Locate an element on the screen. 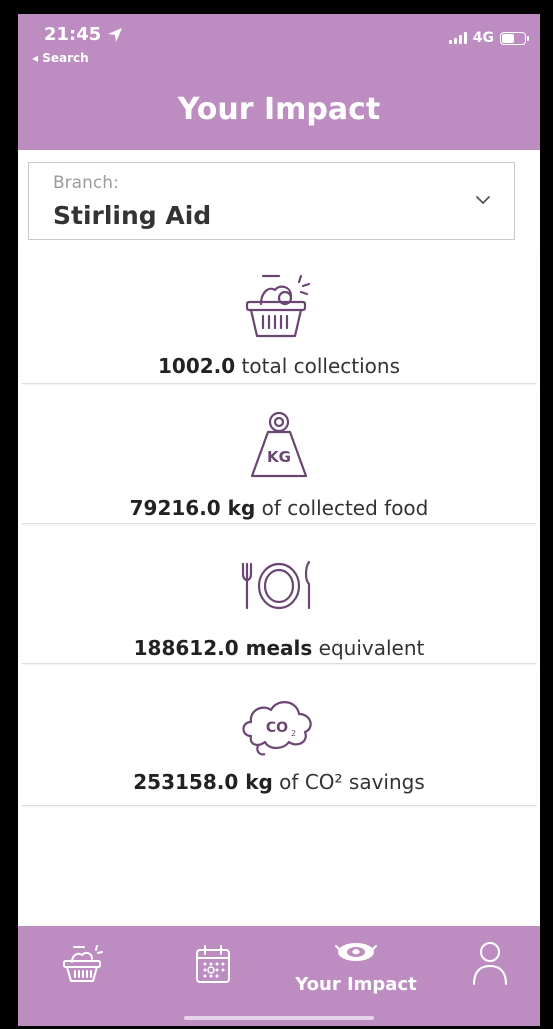 The height and width of the screenshot is (1029, 553). stat-meals: 188612.0 meals equivalent is located at coordinates (279, 648).